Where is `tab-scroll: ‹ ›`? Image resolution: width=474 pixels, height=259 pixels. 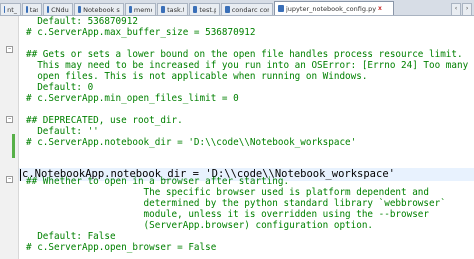
tab-scroll: ‹ › is located at coordinates (461, 9).